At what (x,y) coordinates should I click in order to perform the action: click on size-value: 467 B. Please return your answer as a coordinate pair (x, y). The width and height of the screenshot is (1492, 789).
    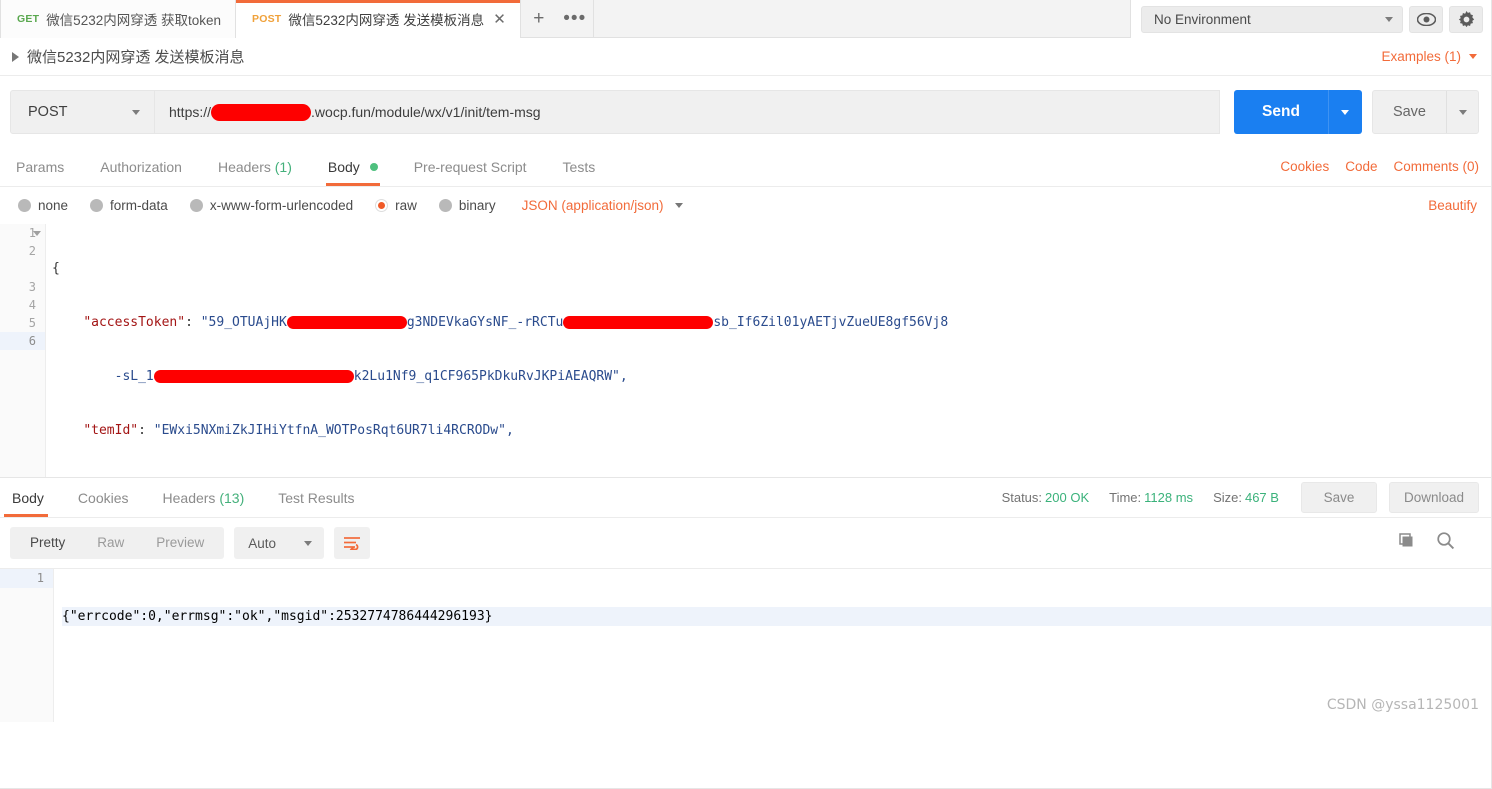
    Looking at the image, I should click on (1261, 497).